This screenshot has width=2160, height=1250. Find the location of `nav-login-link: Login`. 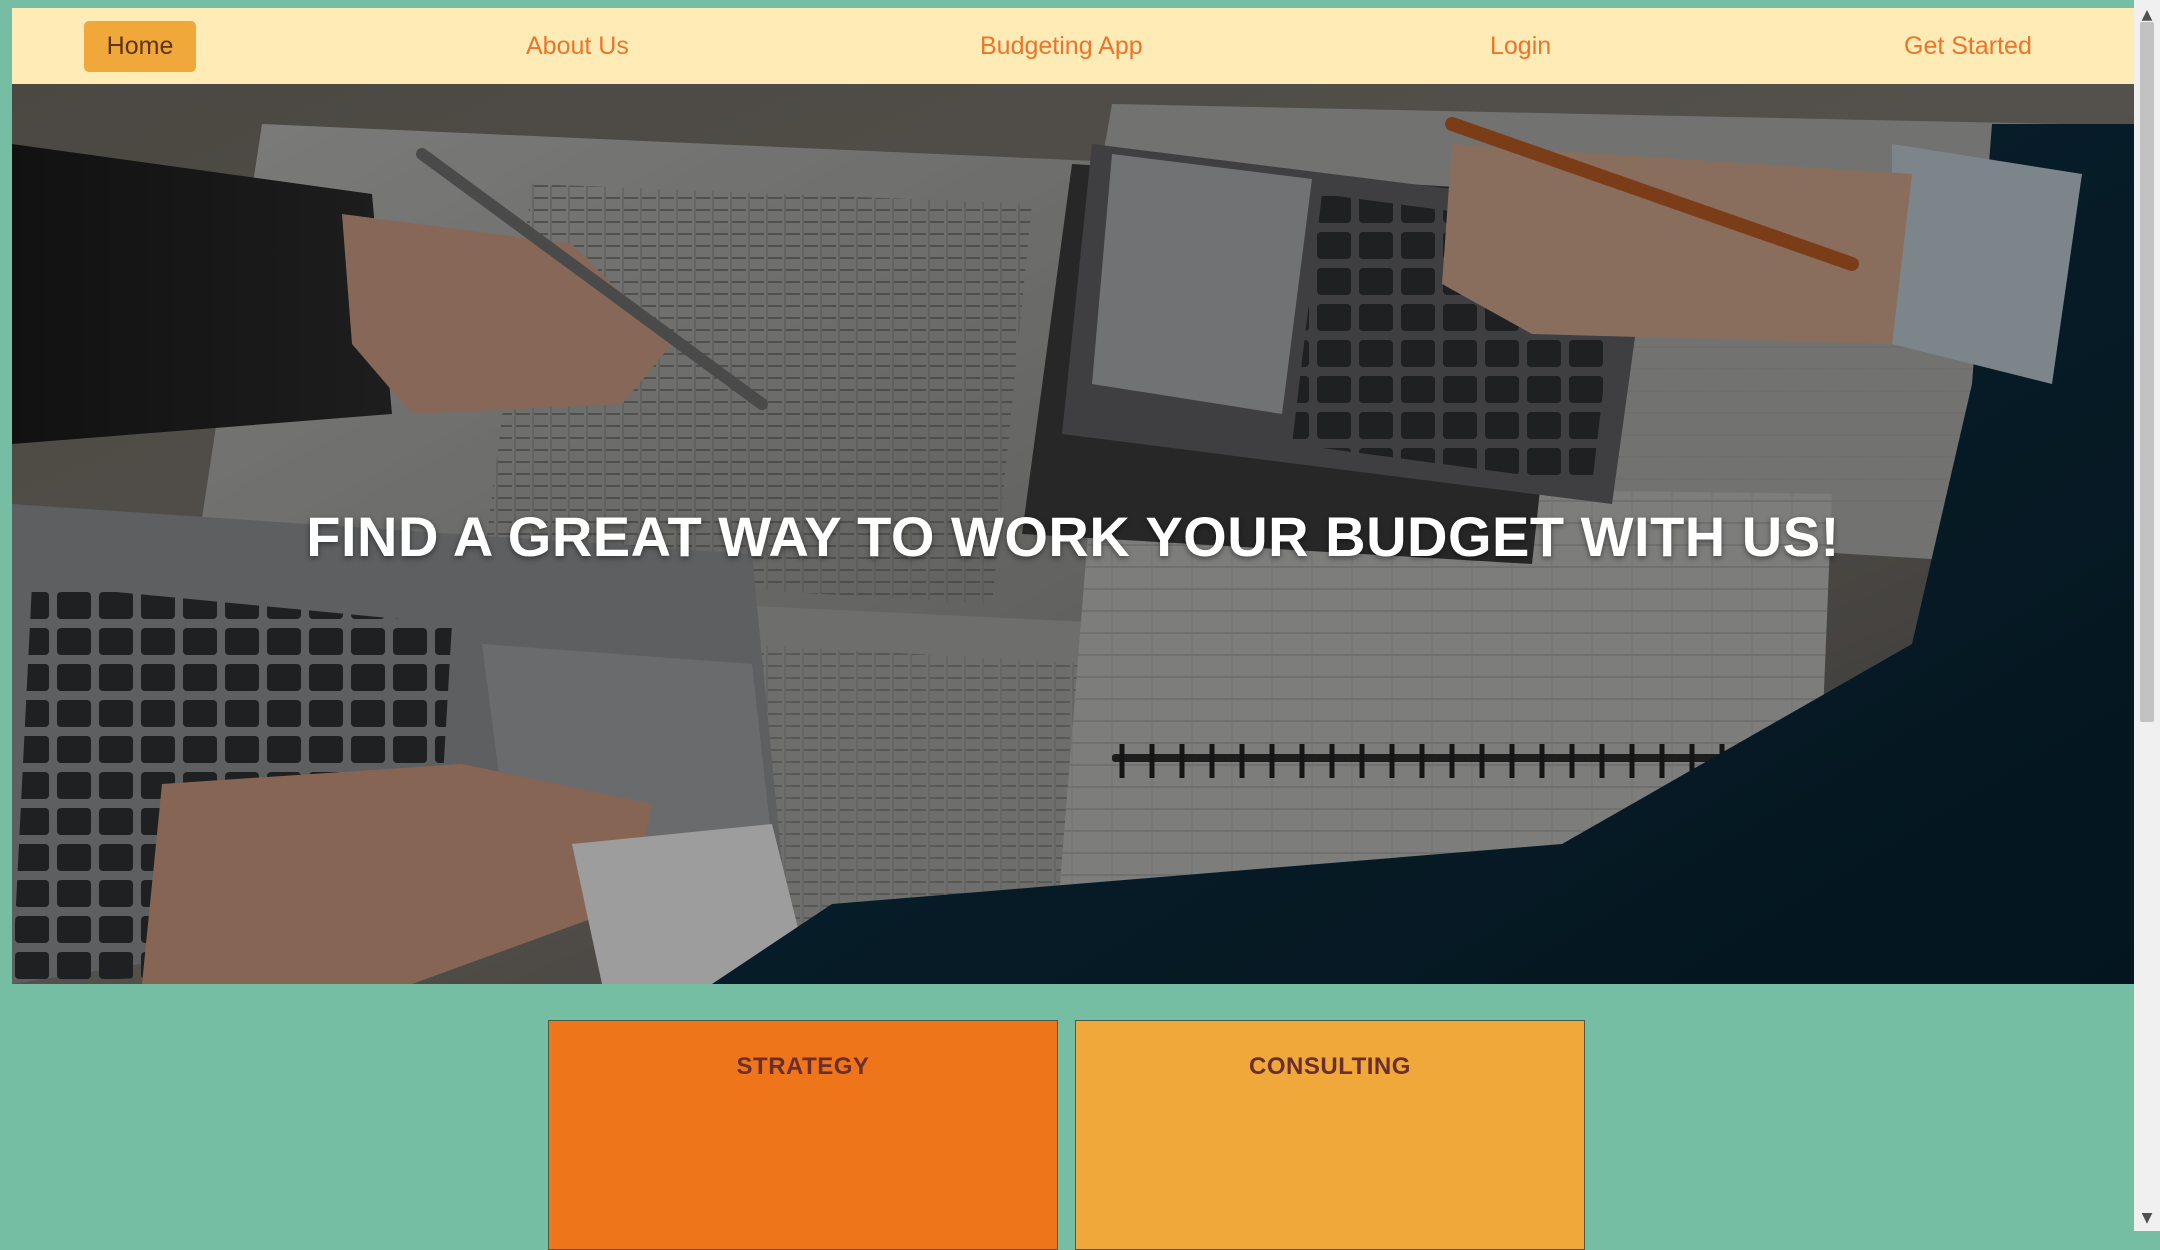

nav-login-link: Login is located at coordinates (1520, 46).